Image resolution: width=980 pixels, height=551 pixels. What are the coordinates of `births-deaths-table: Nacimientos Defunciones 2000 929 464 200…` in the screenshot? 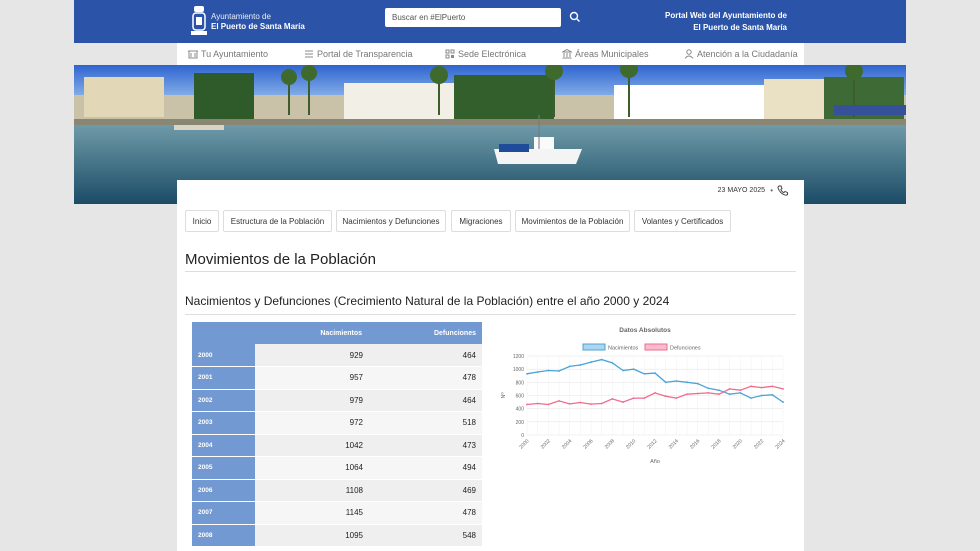 It's located at (337, 434).